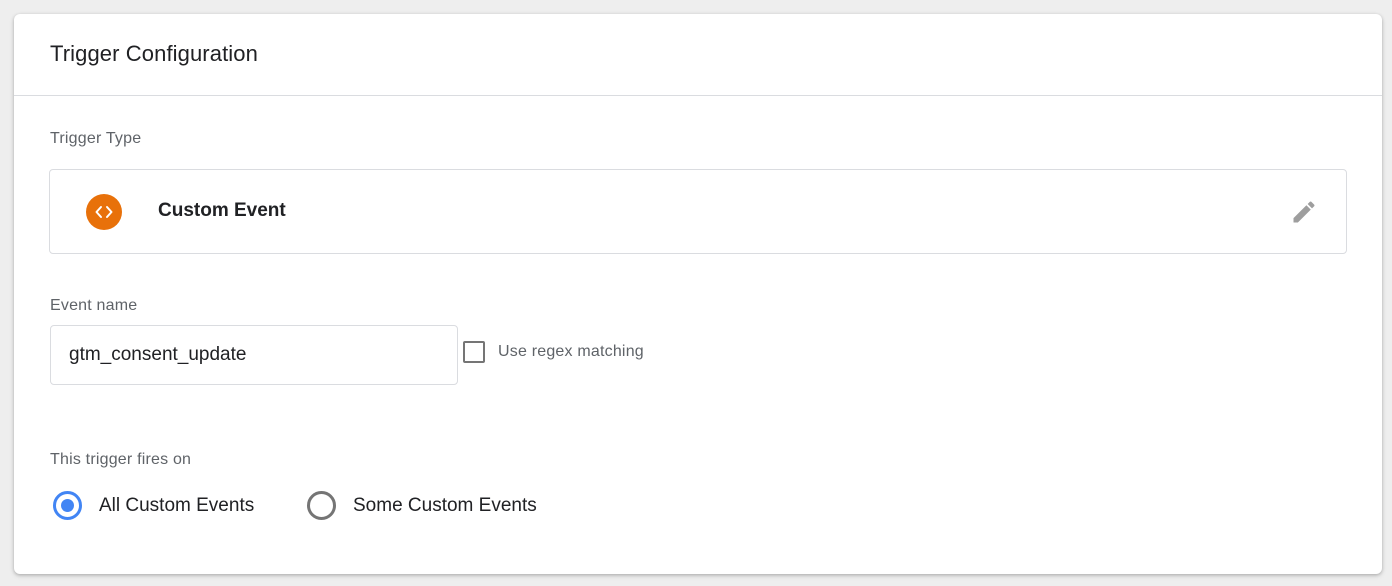 The height and width of the screenshot is (586, 1392). I want to click on radio-some-custom-events: Some Custom Events, so click(422, 505).